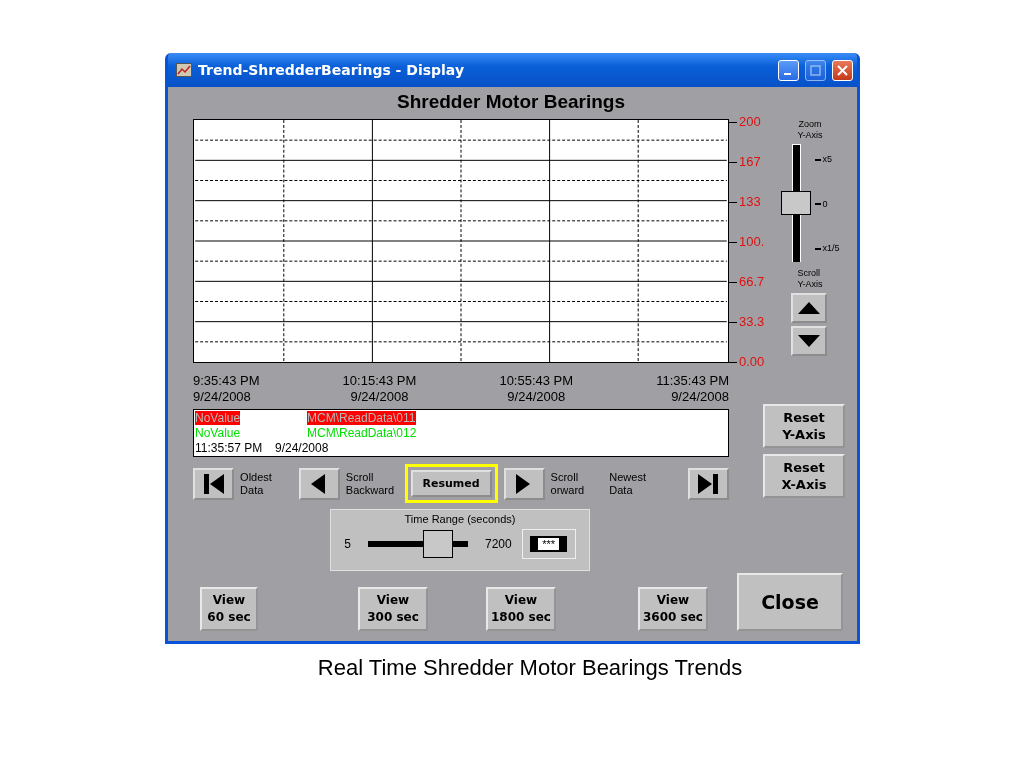 Image resolution: width=1024 pixels, height=768 pixels. I want to click on pen-tag: MCM\ReadData\012, so click(362, 433).